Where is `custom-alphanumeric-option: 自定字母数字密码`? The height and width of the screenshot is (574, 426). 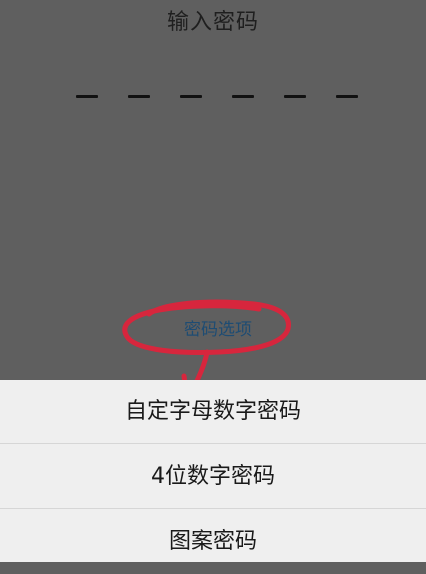 custom-alphanumeric-option: 自定字母数字密码 is located at coordinates (213, 412).